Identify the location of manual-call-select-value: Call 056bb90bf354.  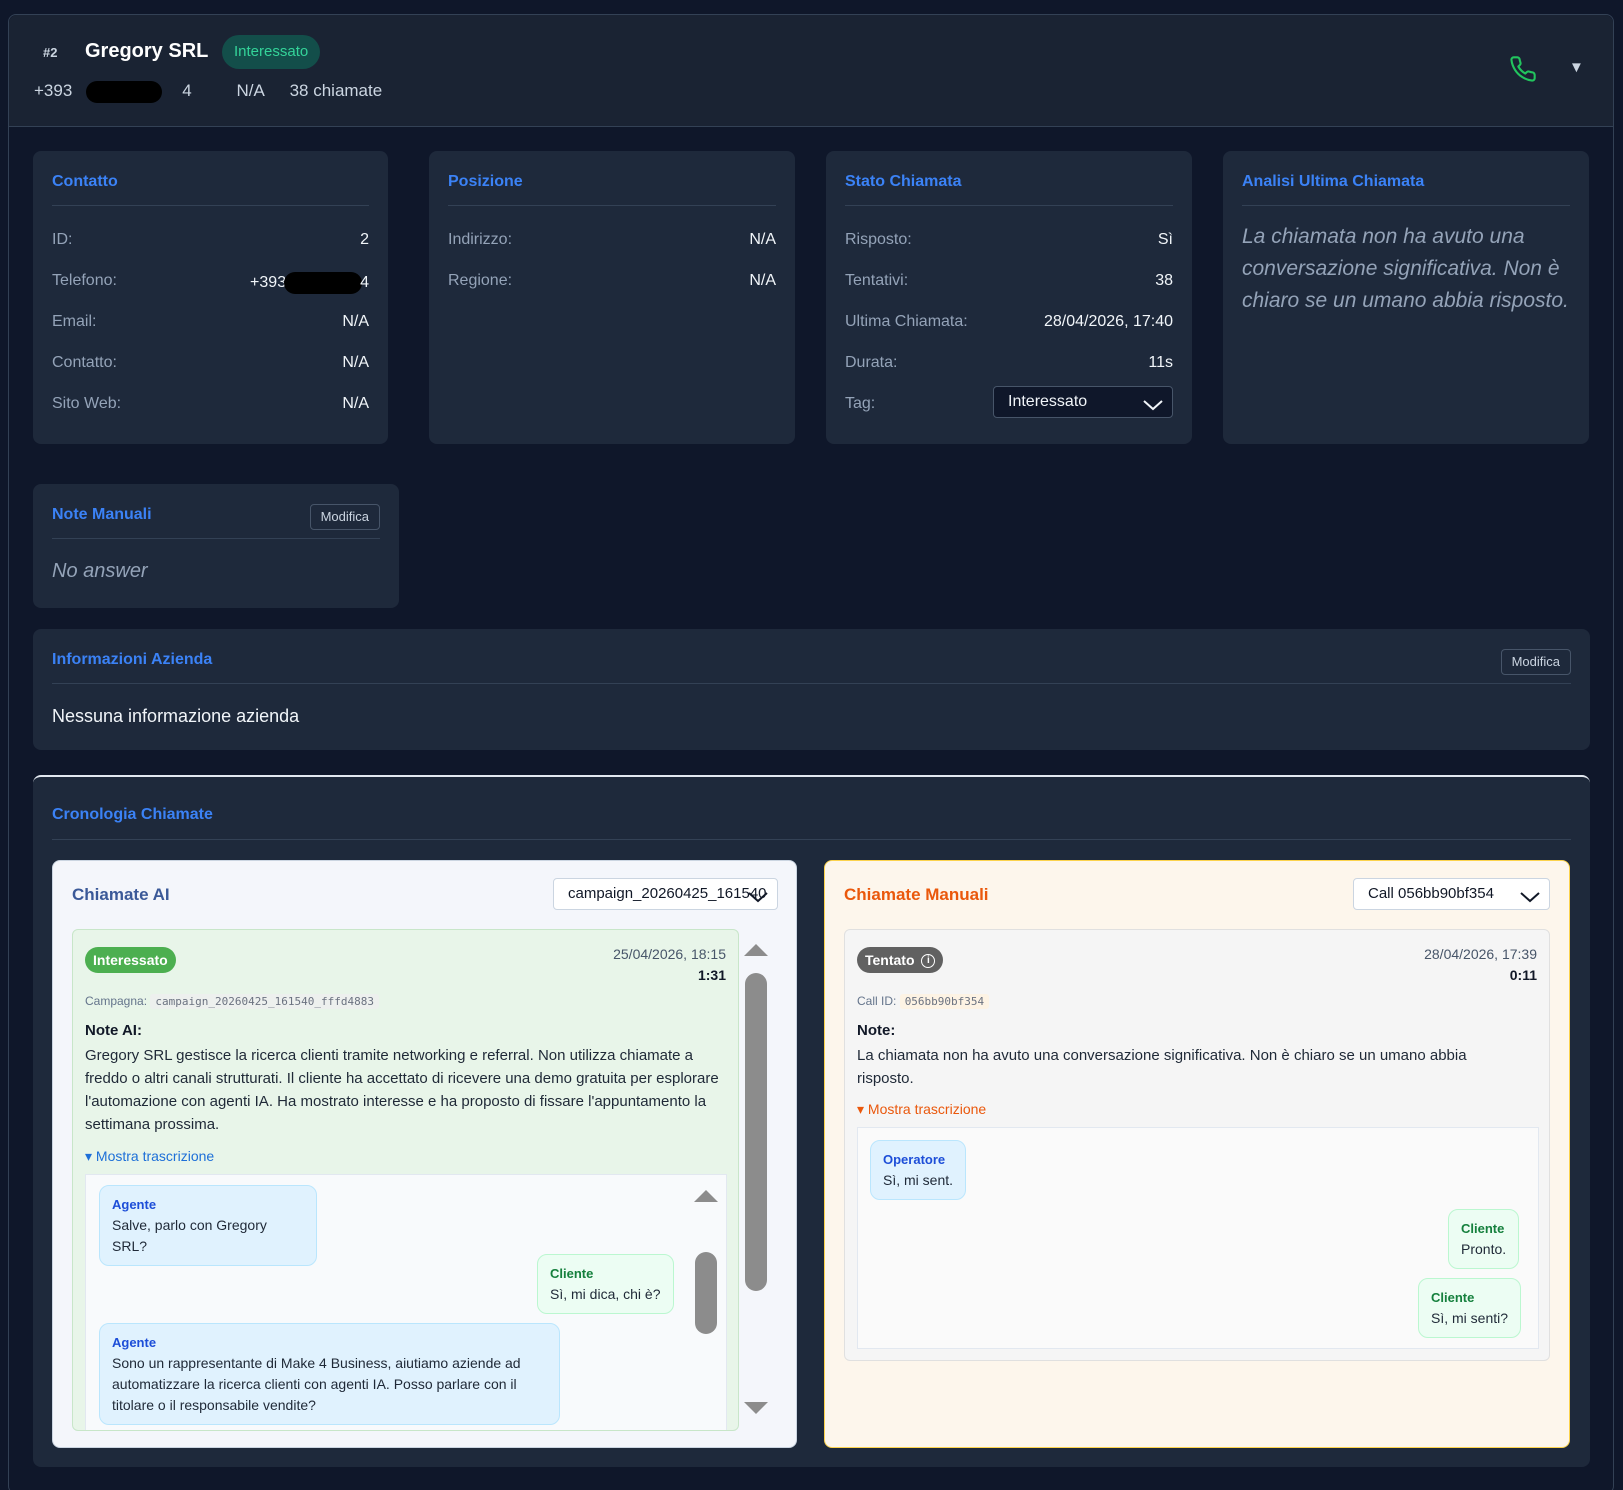
(1431, 893).